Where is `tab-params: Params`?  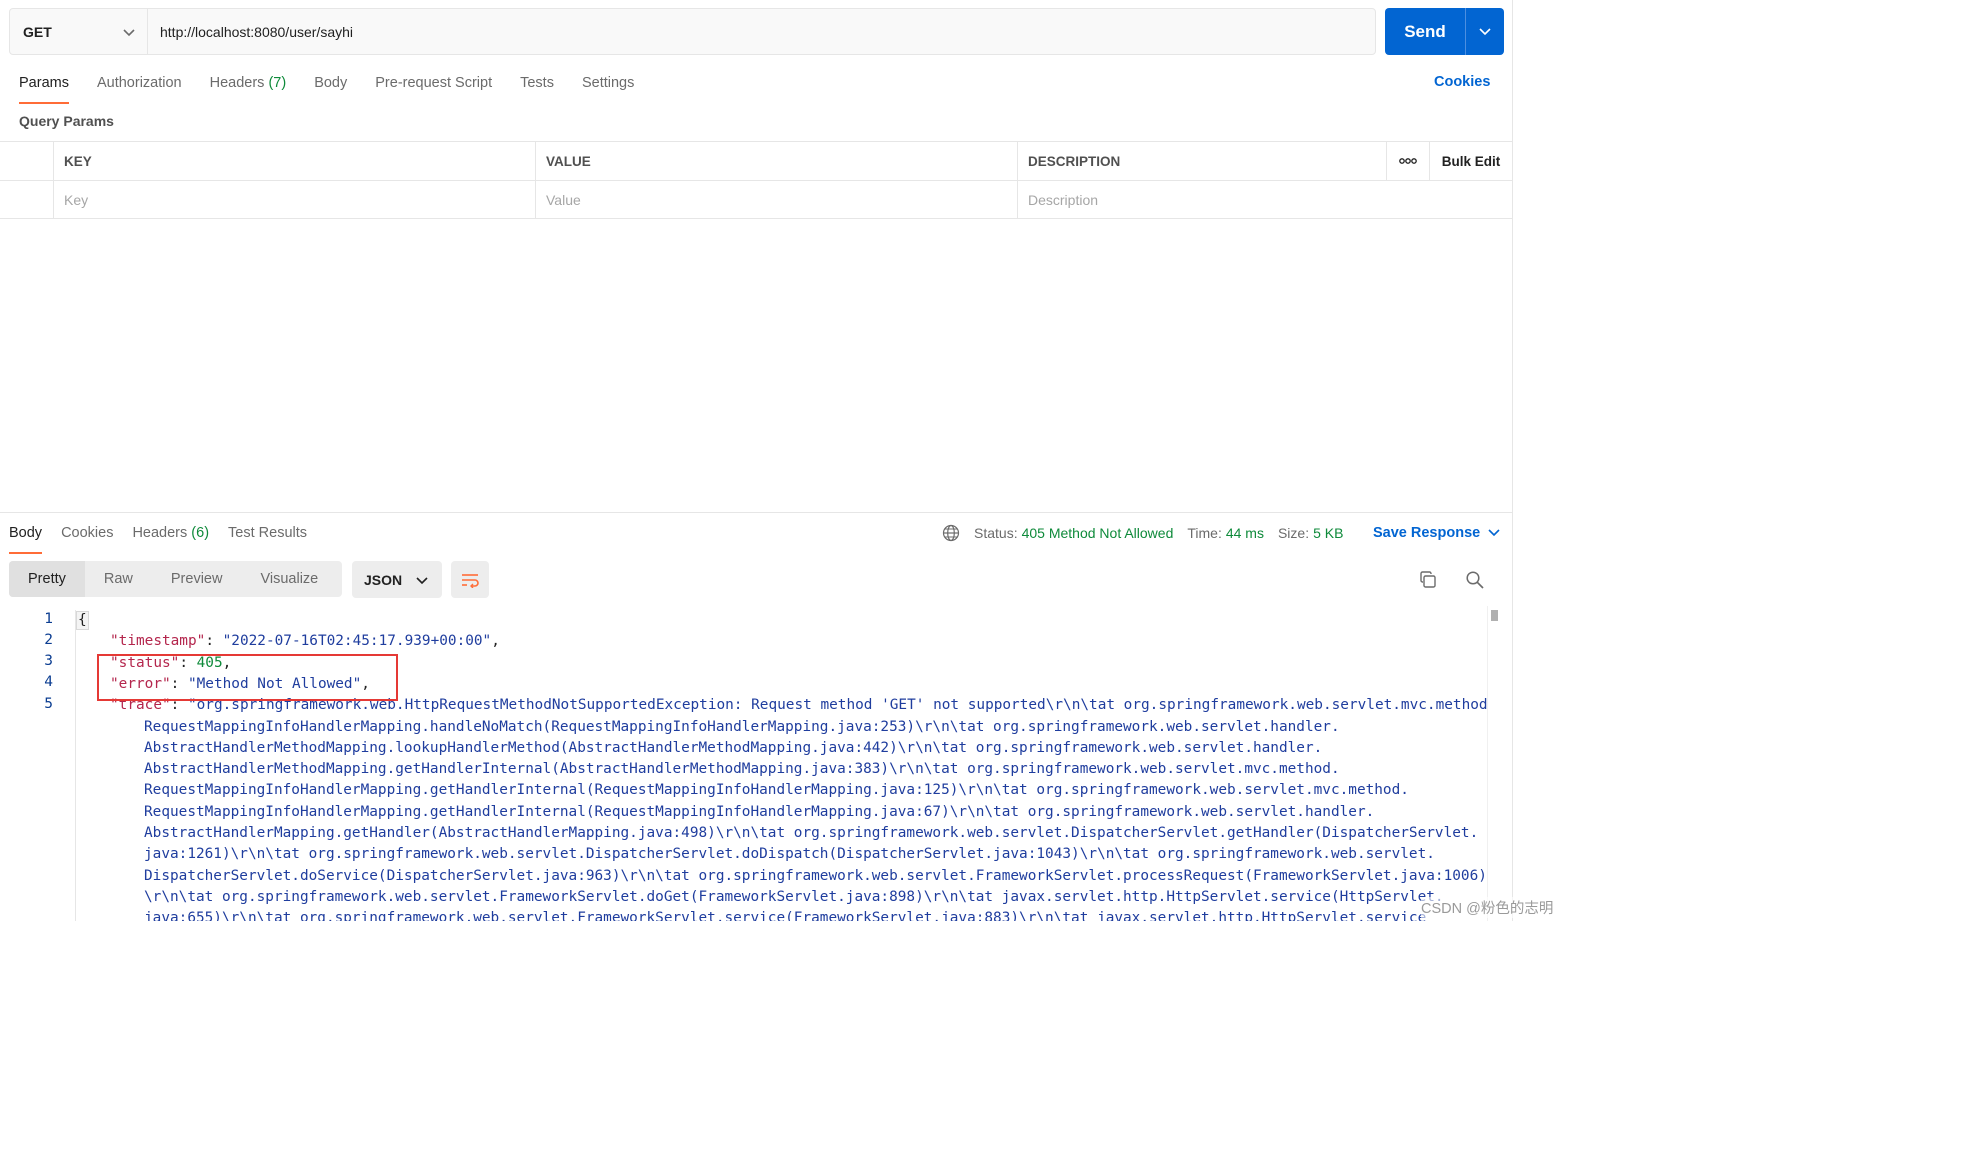
tab-params: Params is located at coordinates (44, 88).